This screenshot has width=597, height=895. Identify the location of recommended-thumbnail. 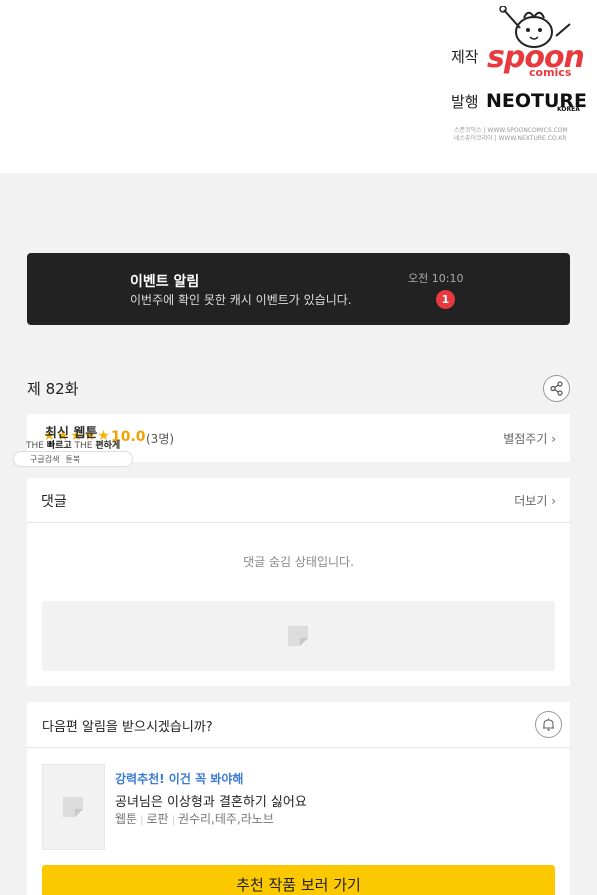
(73, 807).